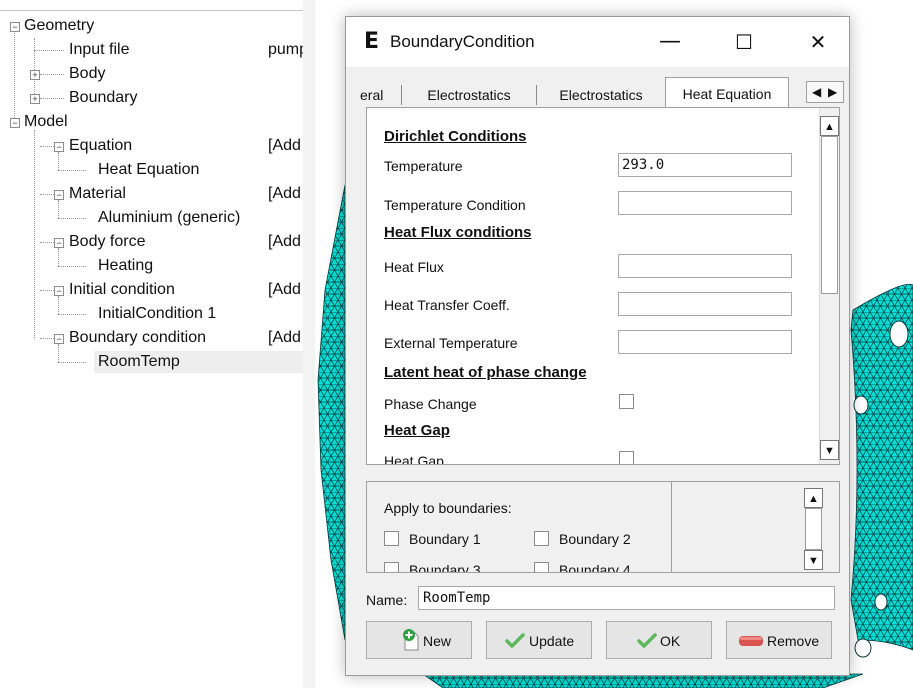 This screenshot has height=688, width=913. What do you see at coordinates (414, 459) in the screenshot?
I see `heat-gap-label: Heat Gap` at bounding box center [414, 459].